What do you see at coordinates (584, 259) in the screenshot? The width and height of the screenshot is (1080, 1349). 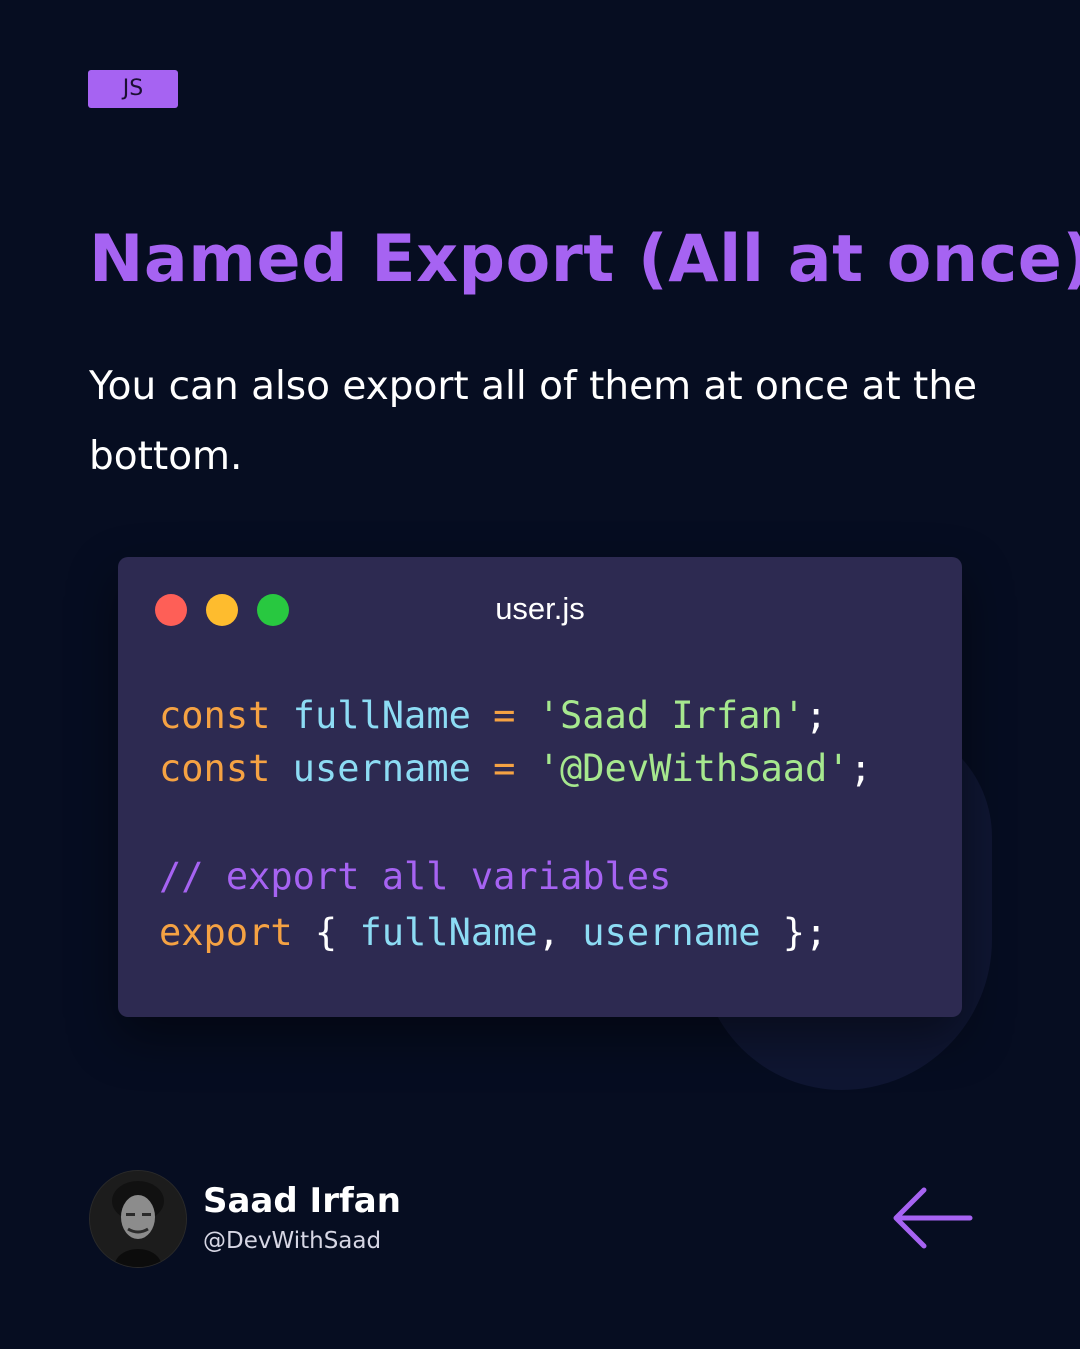 I see `page-title: Named Export (All at once)` at bounding box center [584, 259].